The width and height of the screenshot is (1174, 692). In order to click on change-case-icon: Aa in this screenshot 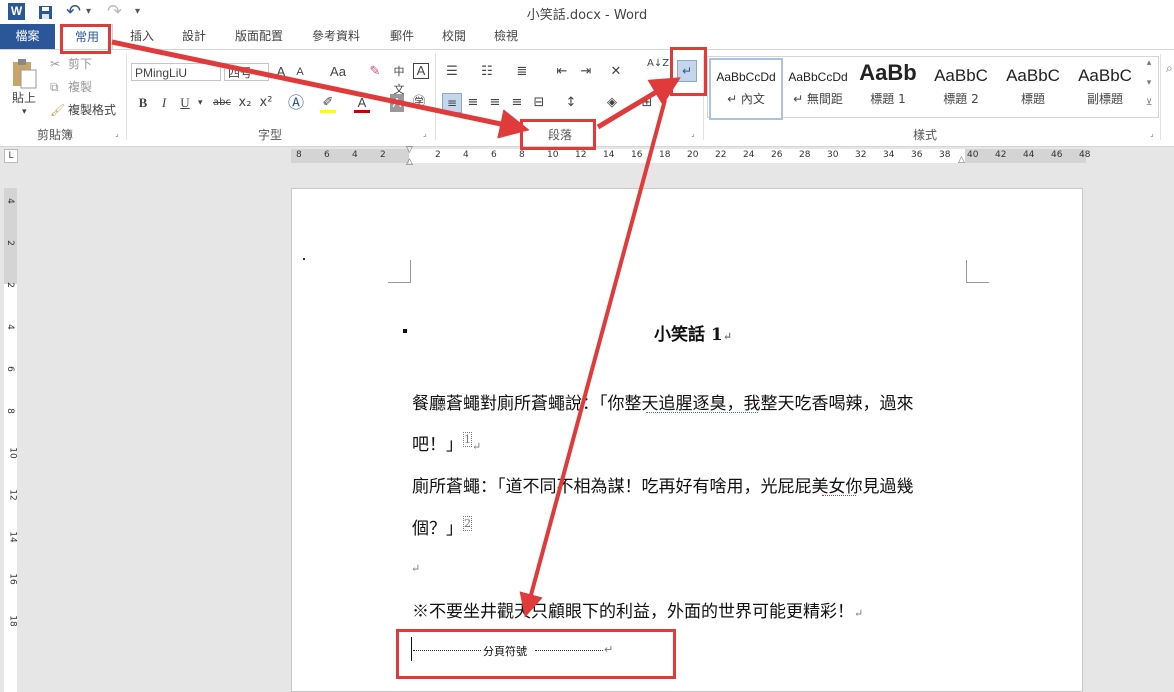, I will do `click(338, 72)`.